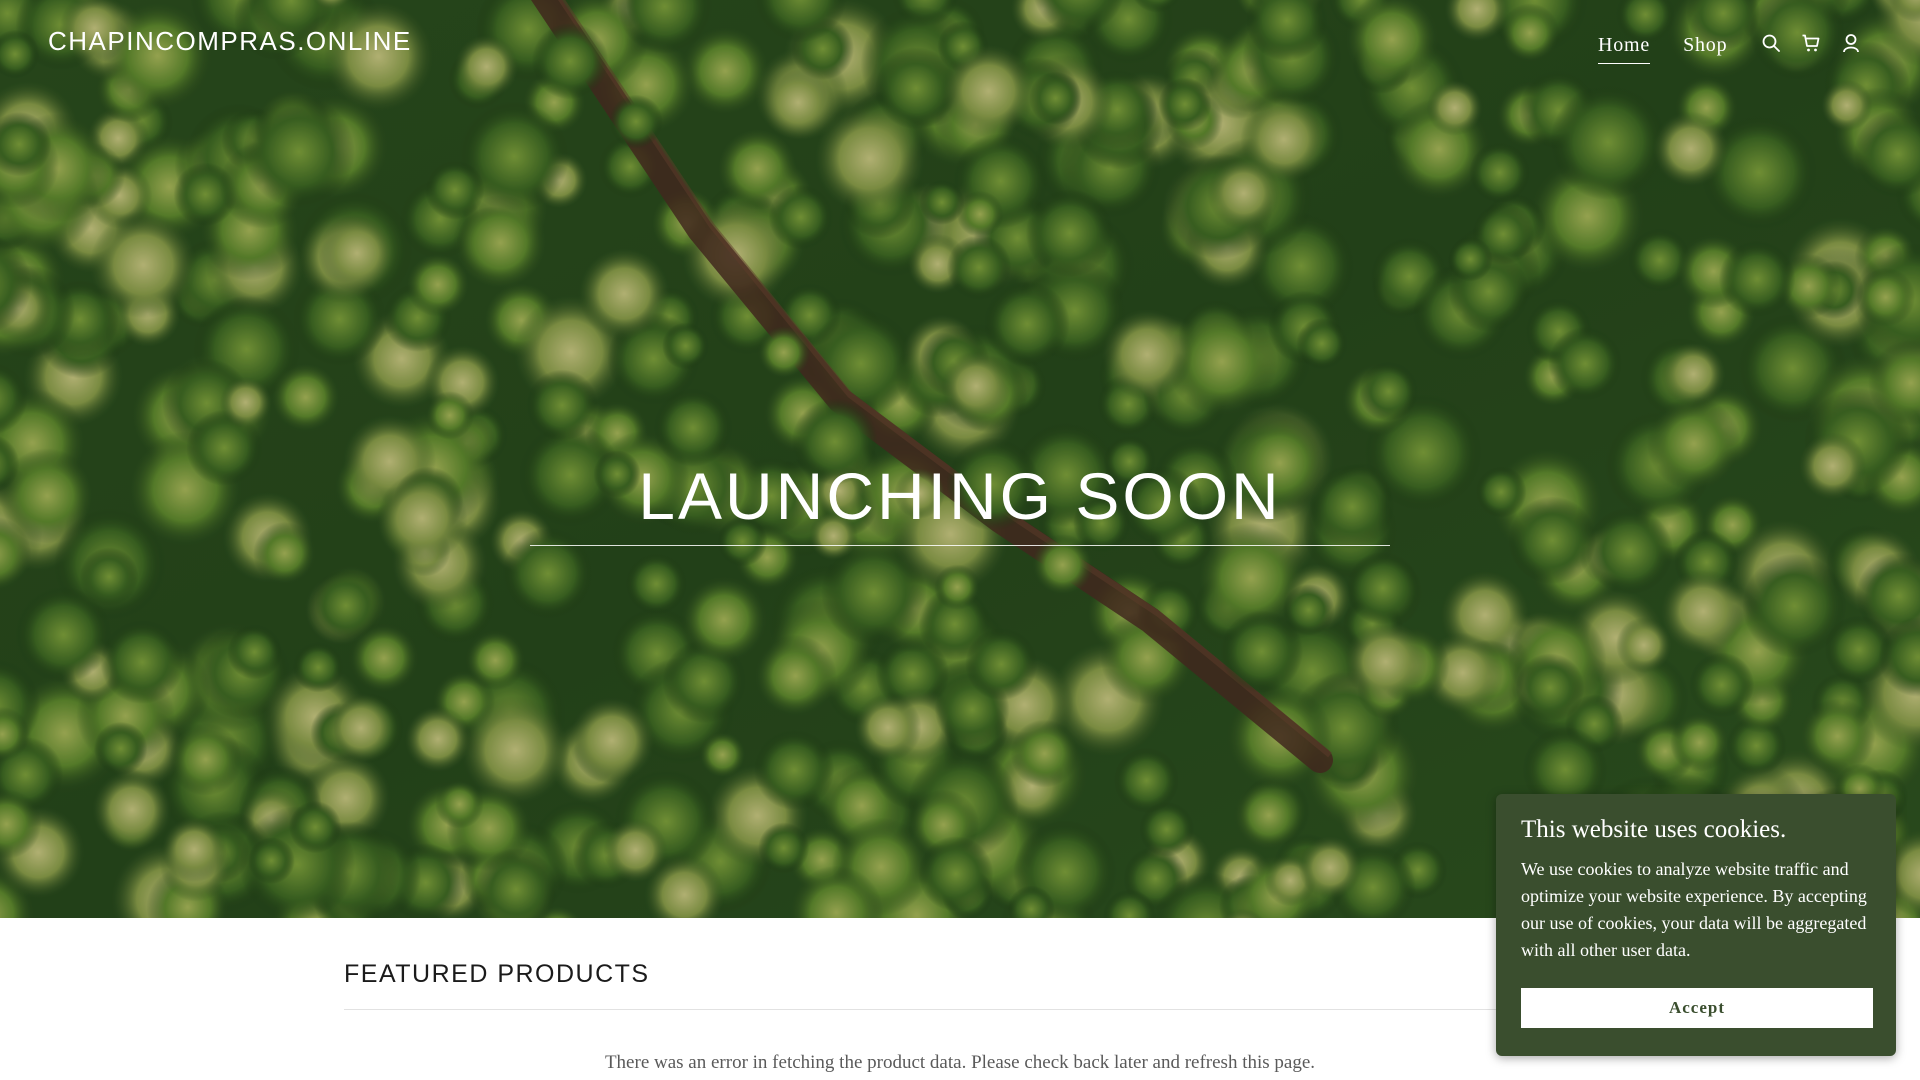 This screenshot has width=1920, height=1080. Describe the element at coordinates (960, 1009) in the screenshot. I see `featured-divider` at that location.